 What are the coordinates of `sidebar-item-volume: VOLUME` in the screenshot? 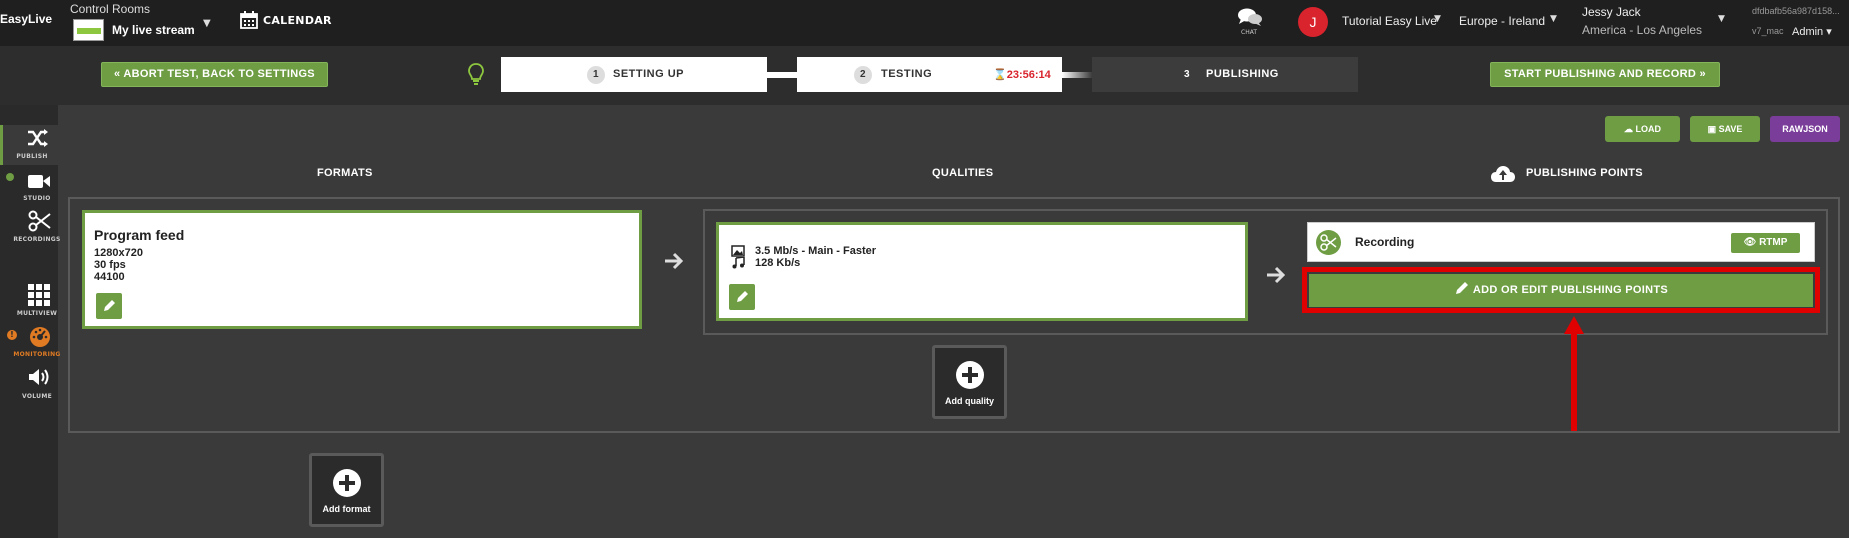 It's located at (29, 385).